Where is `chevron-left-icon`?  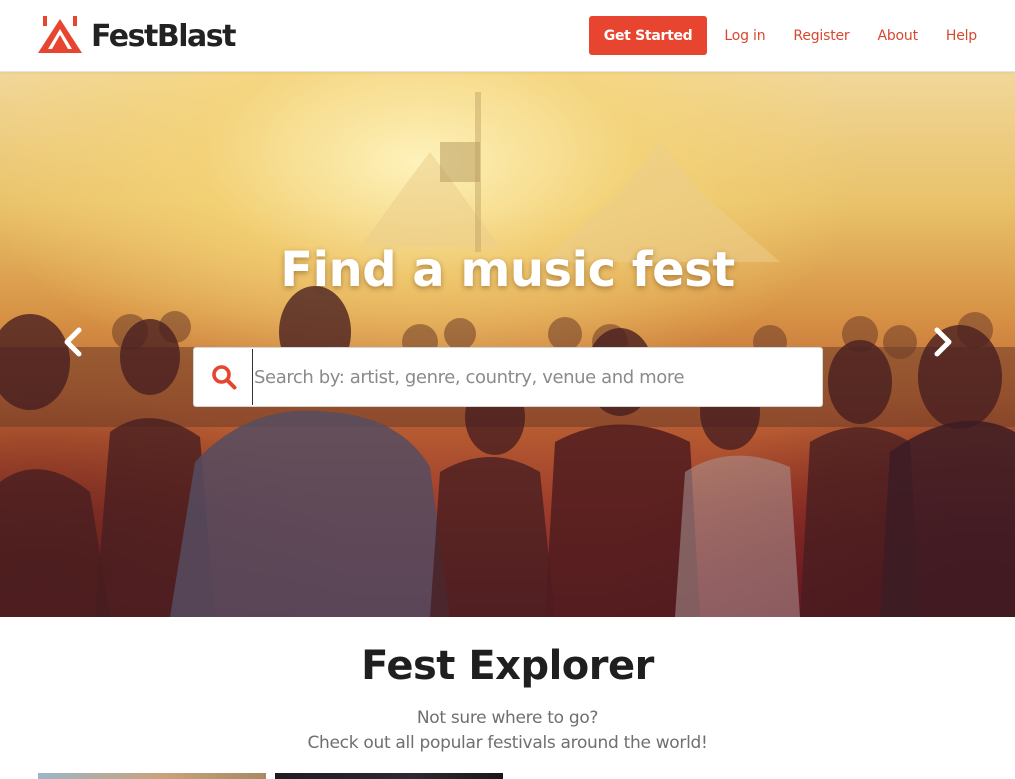
chevron-left-icon is located at coordinates (73, 342).